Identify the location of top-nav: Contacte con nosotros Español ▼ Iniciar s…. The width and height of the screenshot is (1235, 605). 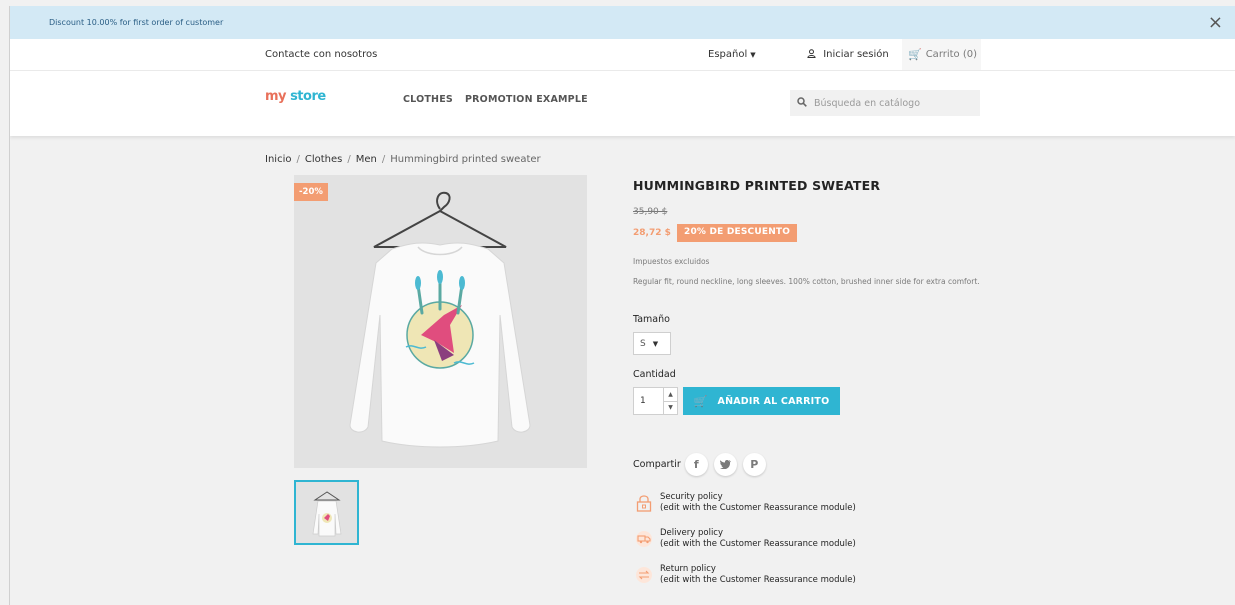
(622, 55).